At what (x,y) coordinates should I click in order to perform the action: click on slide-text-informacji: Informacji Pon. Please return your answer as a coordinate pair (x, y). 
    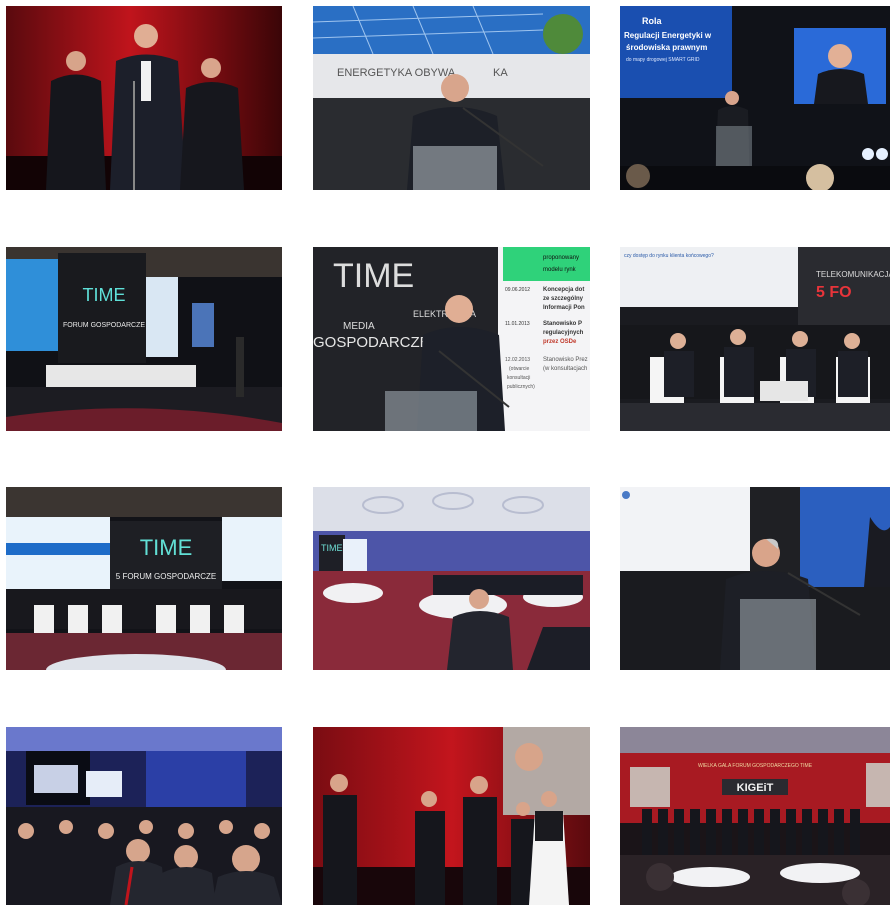
    Looking at the image, I should click on (564, 308).